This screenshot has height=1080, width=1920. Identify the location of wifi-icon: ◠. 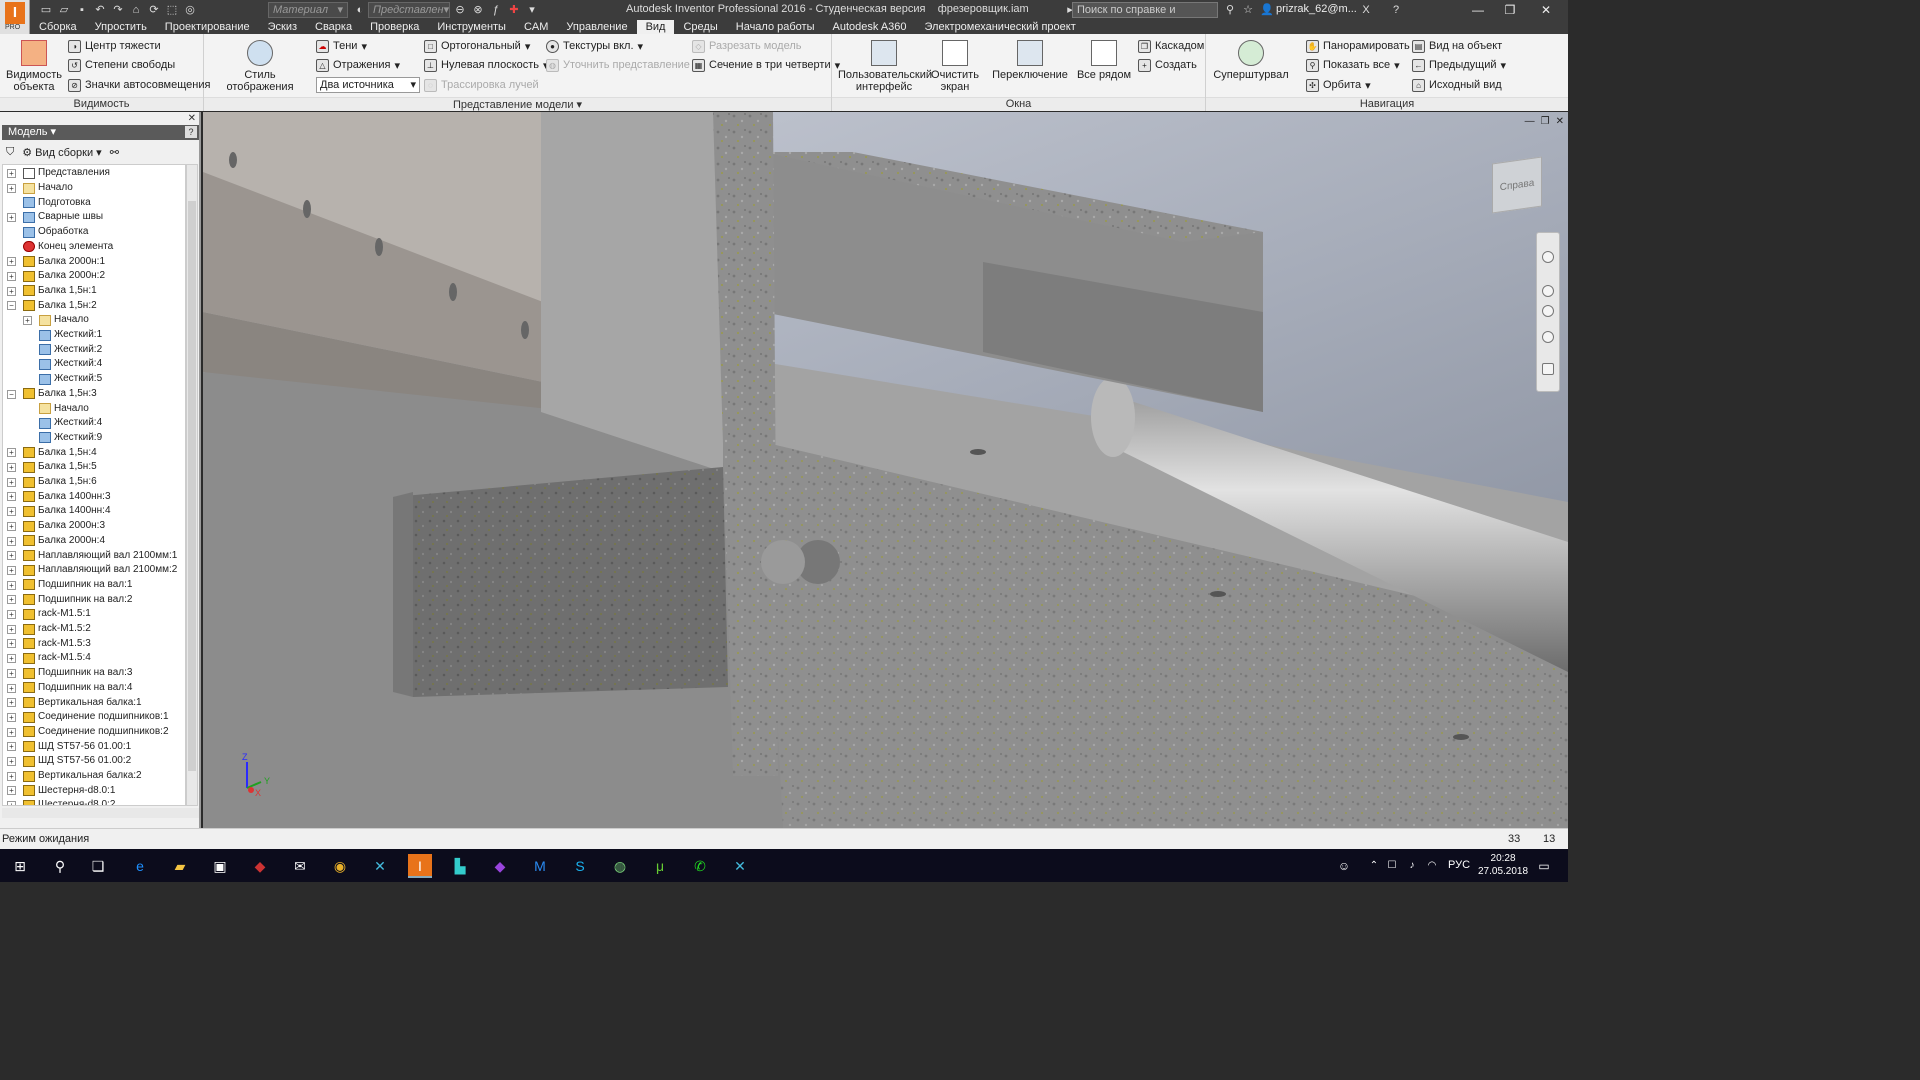
(1432, 866).